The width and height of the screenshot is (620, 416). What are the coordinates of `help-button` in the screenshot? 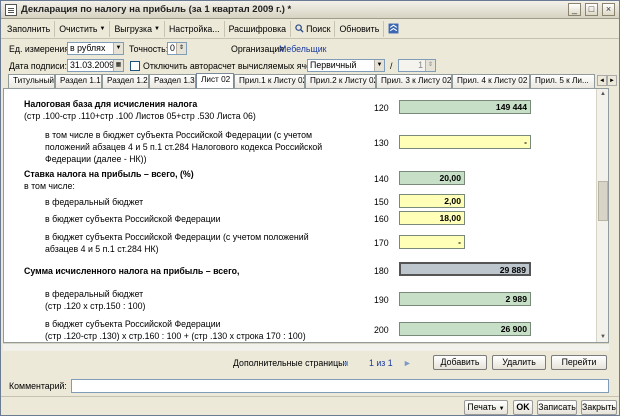 It's located at (394, 29).